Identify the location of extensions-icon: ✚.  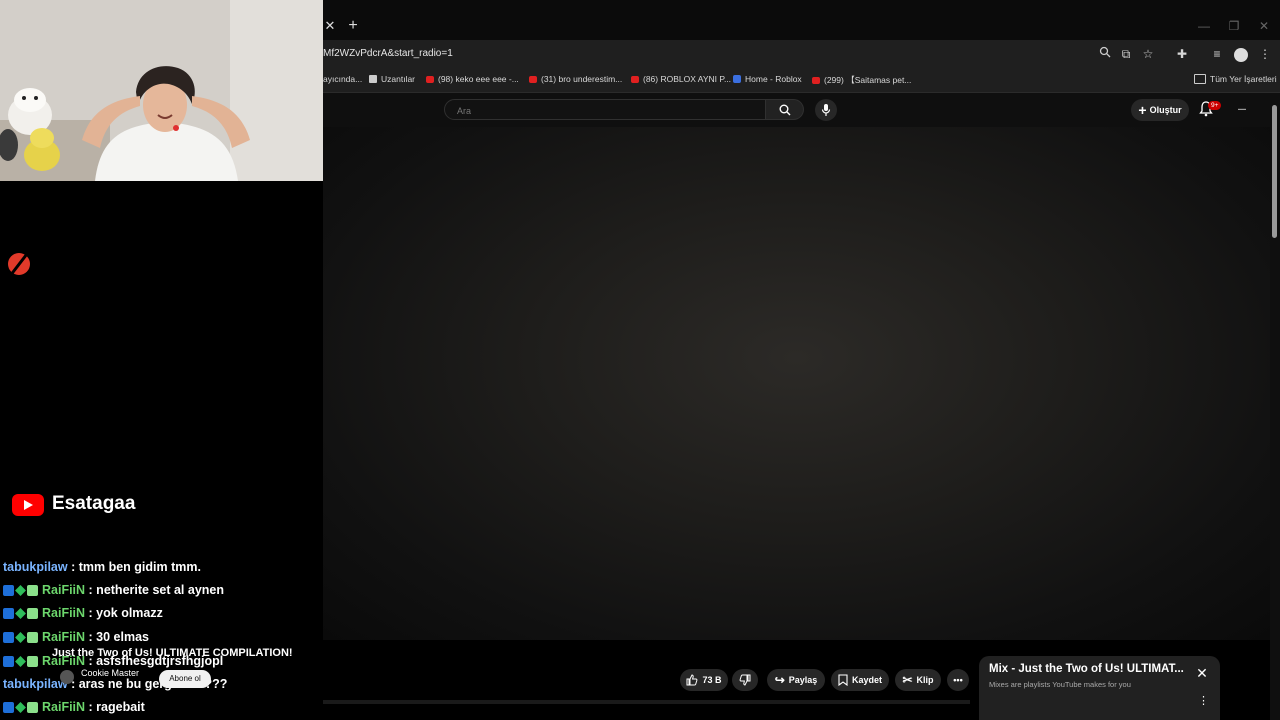
(1182, 54).